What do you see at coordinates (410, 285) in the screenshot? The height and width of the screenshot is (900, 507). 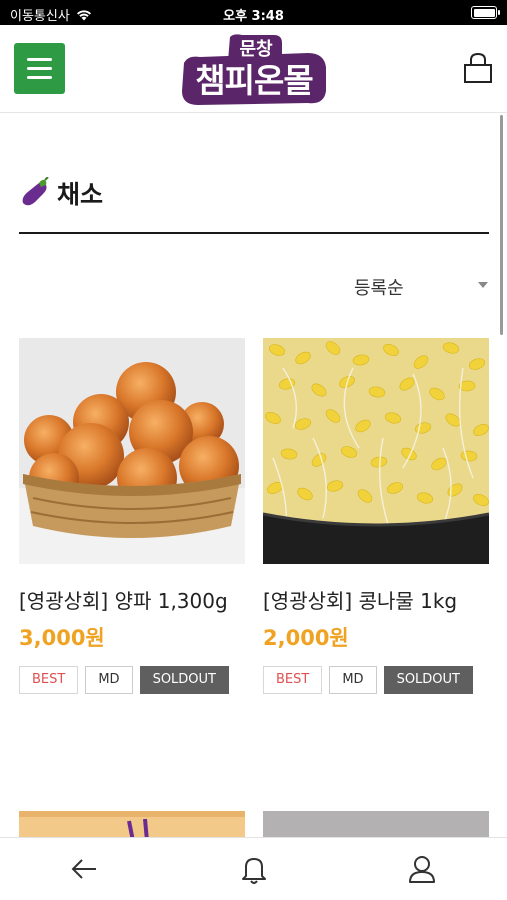 I see `sort-select: 등록순` at bounding box center [410, 285].